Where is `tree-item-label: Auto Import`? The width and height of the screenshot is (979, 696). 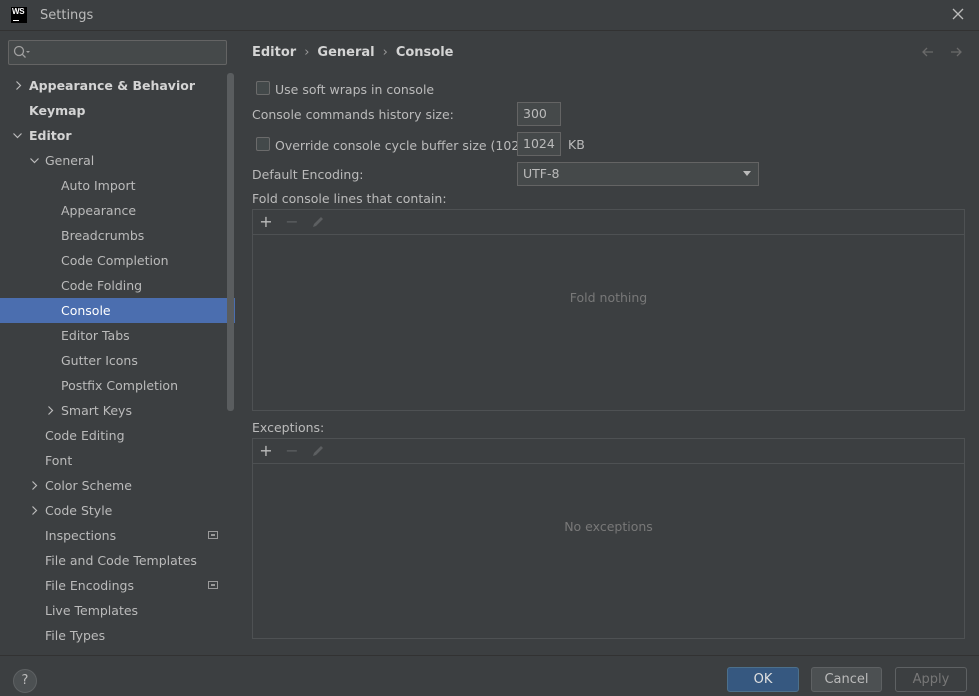
tree-item-label: Auto Import is located at coordinates (98, 185).